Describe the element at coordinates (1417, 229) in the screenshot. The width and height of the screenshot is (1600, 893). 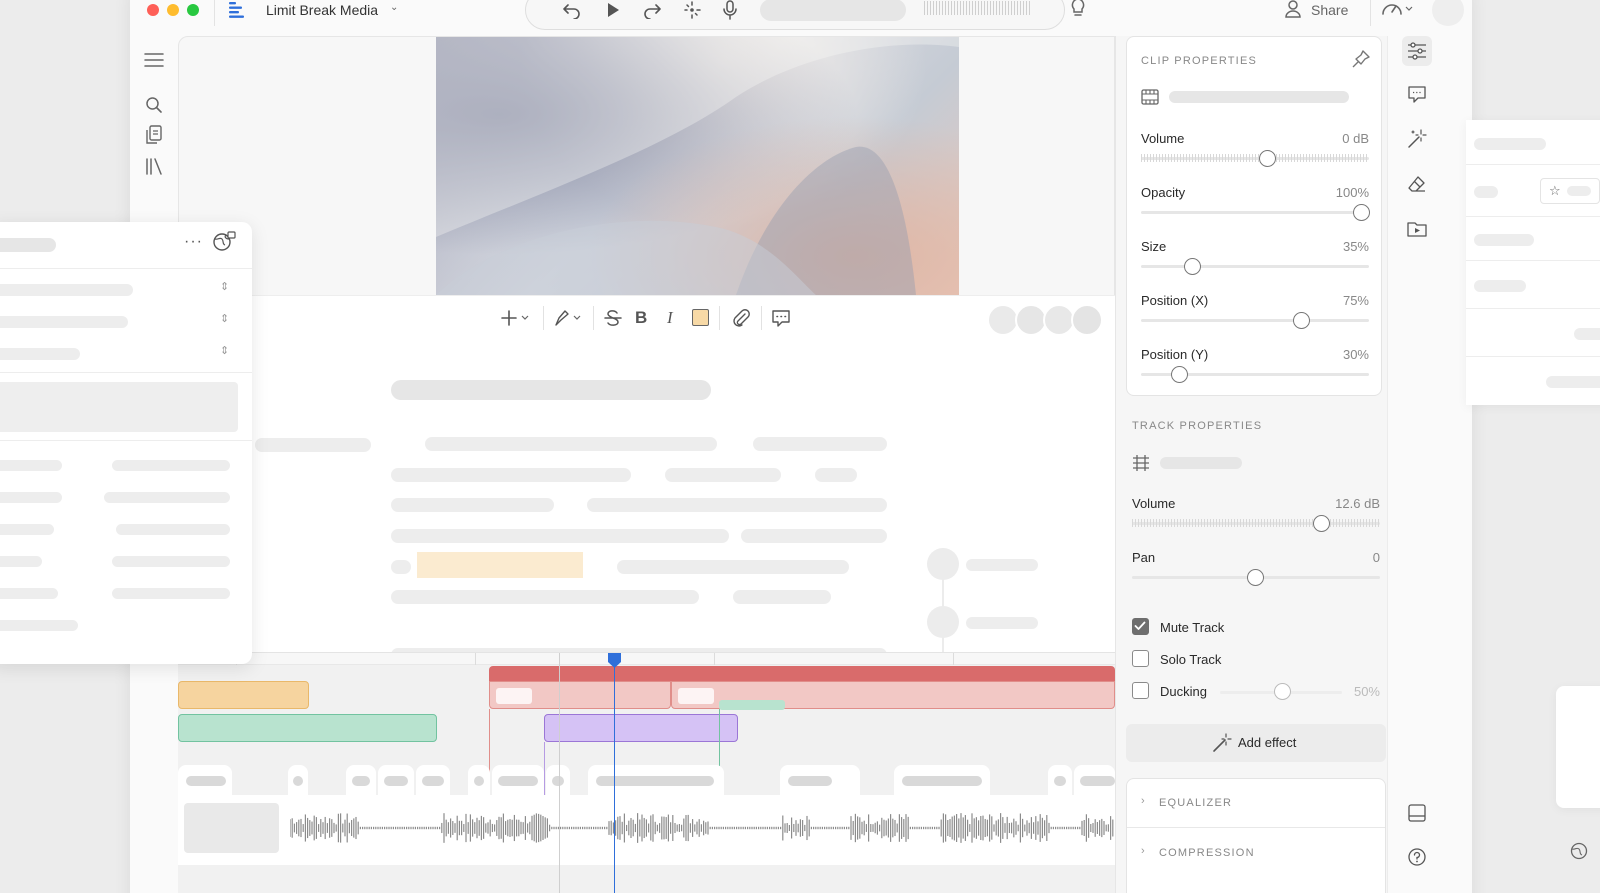
I see `media-folder-tab-icon` at that location.